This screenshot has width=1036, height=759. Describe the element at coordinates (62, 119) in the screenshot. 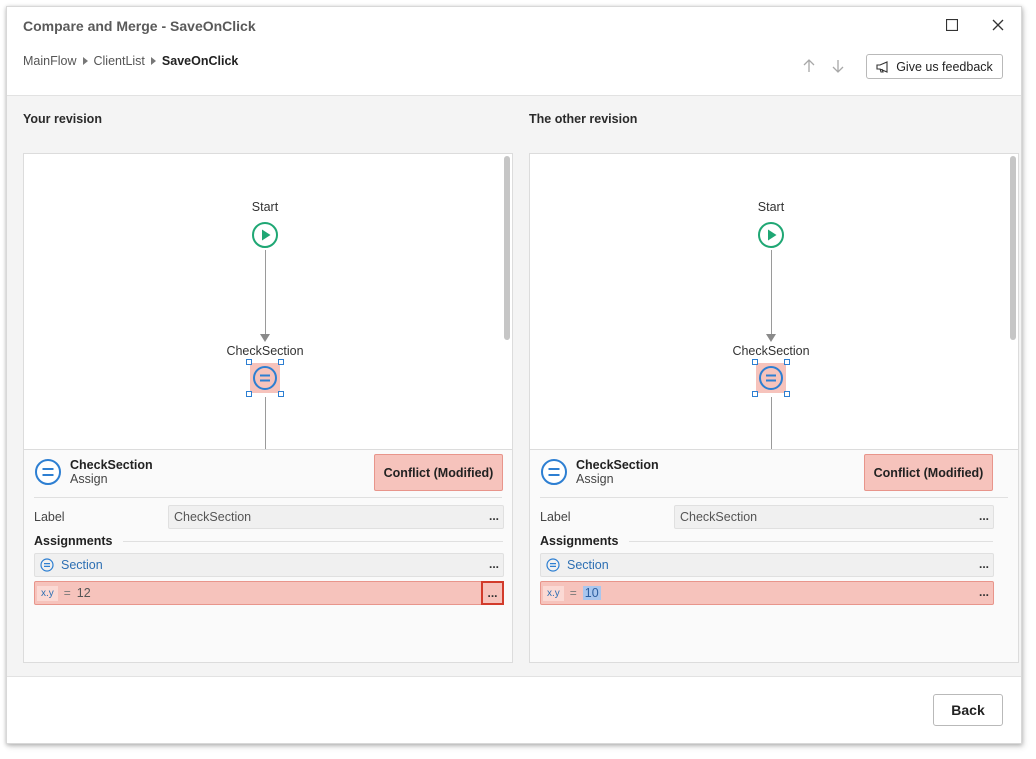

I see `your-revision-title: Your revision` at that location.